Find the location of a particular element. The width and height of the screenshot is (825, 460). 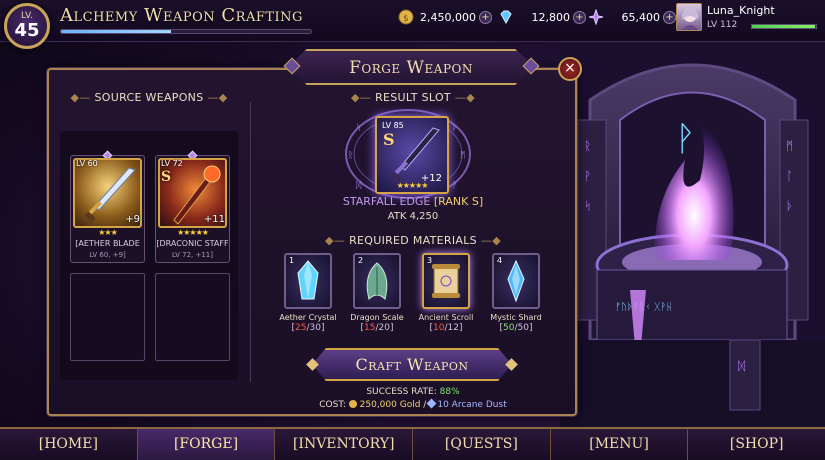

result-weapon-slot: LV 85 S +12 ★★★★★ is located at coordinates (412, 155).